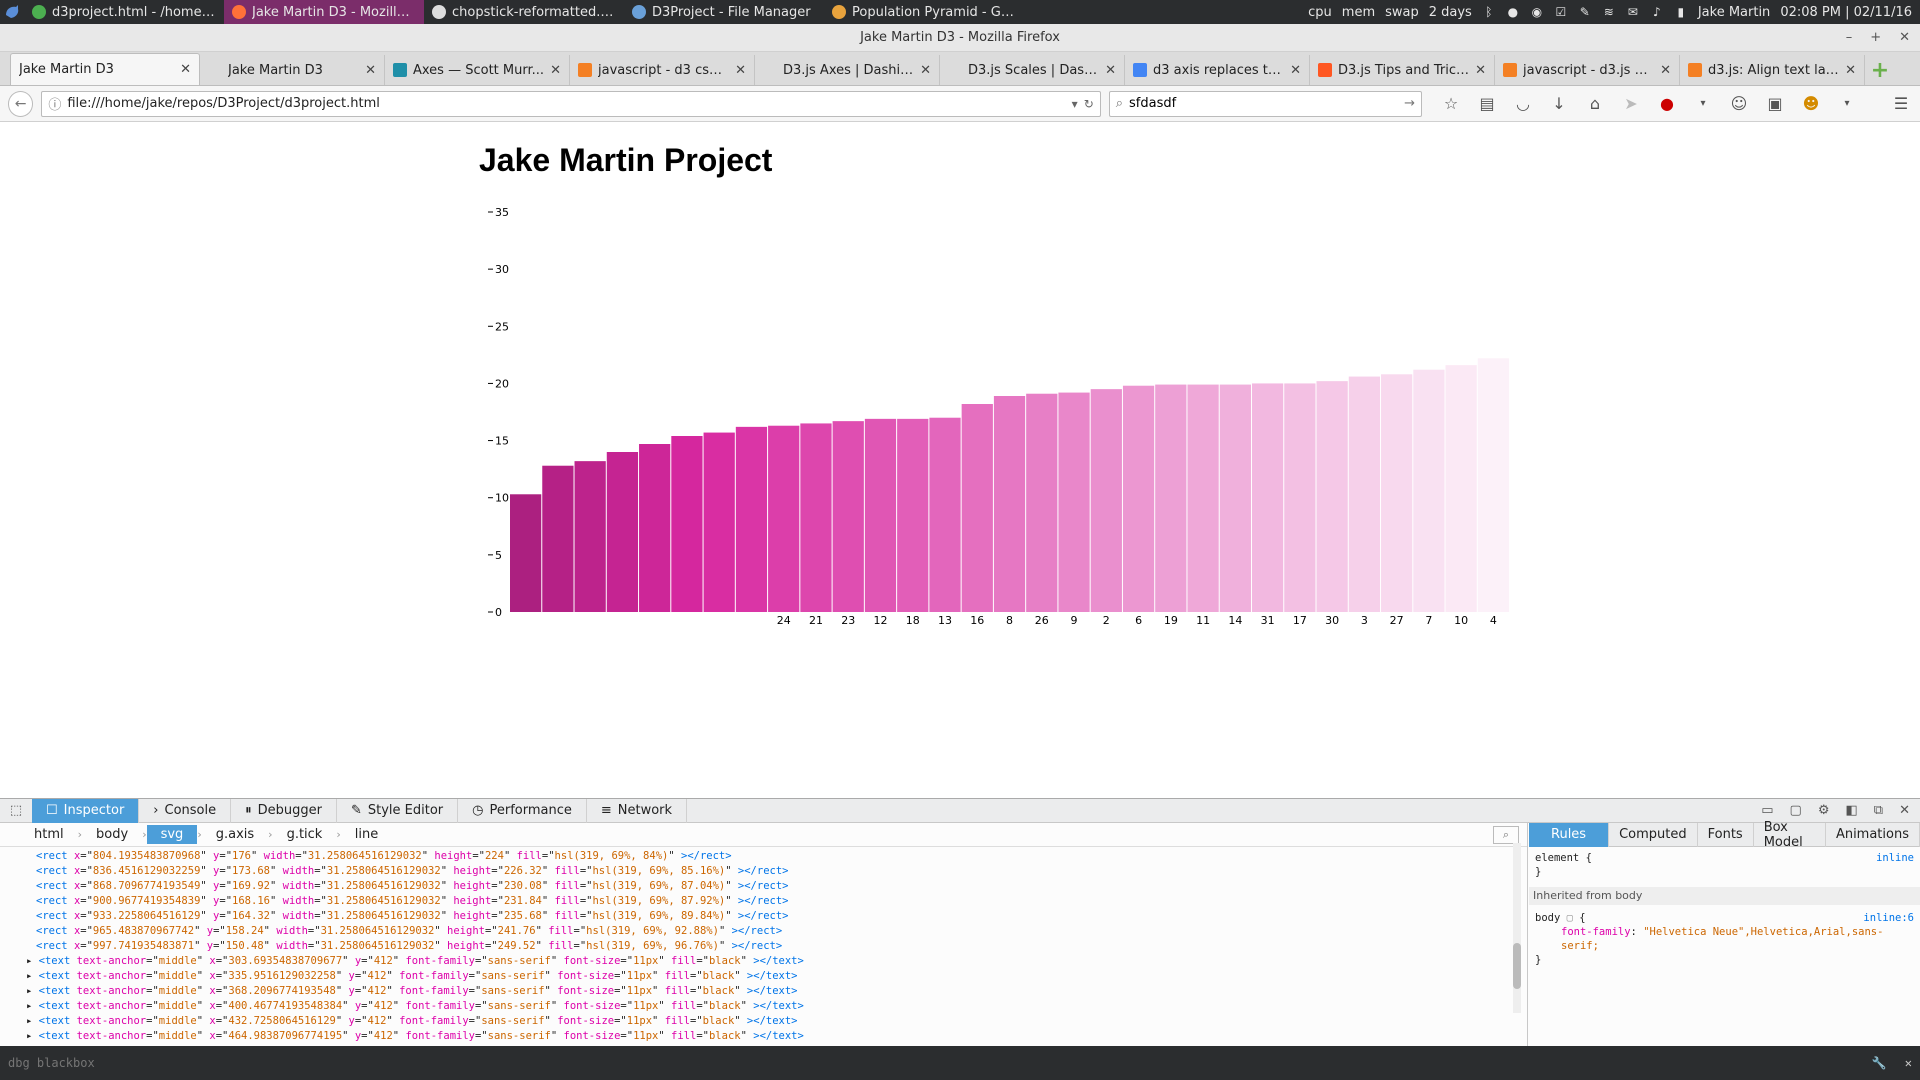 This screenshot has width=1920, height=1080. Describe the element at coordinates (477, 70) in the screenshot. I see `browser-tab: Axes — Scott Murr... ✕` at that location.